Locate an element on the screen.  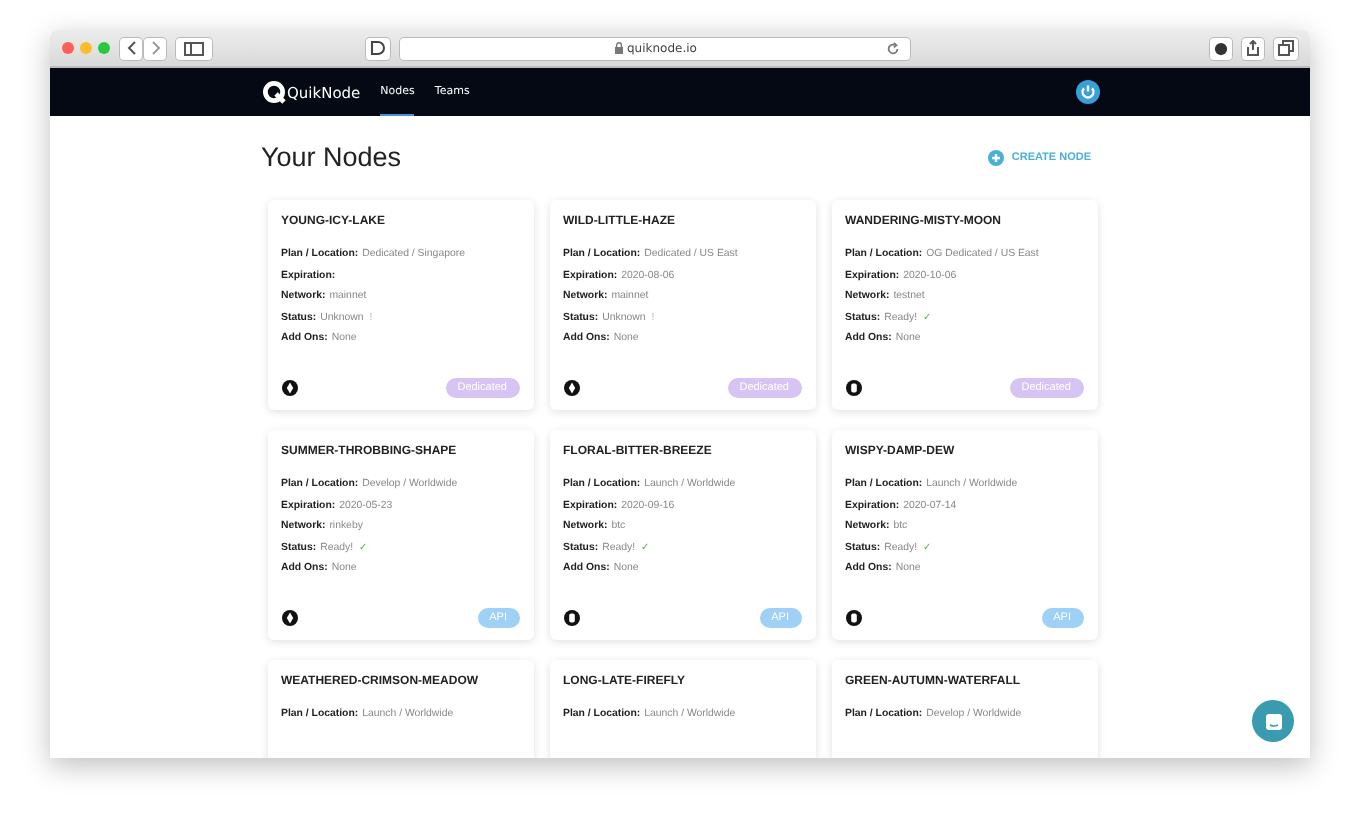
back-button is located at coordinates (131, 48).